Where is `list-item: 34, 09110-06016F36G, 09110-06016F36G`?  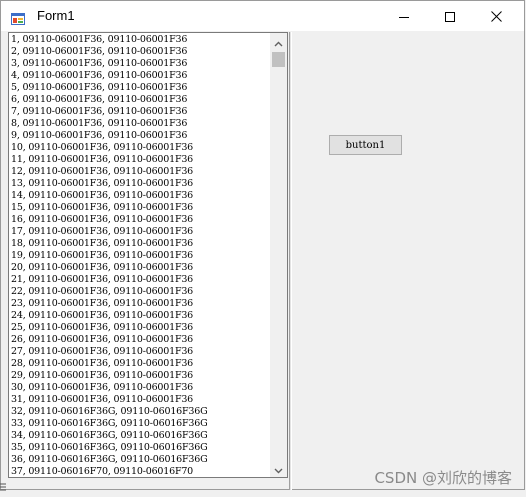
list-item: 34, 09110-06016F36G, 09110-06016F36G is located at coordinates (140, 436).